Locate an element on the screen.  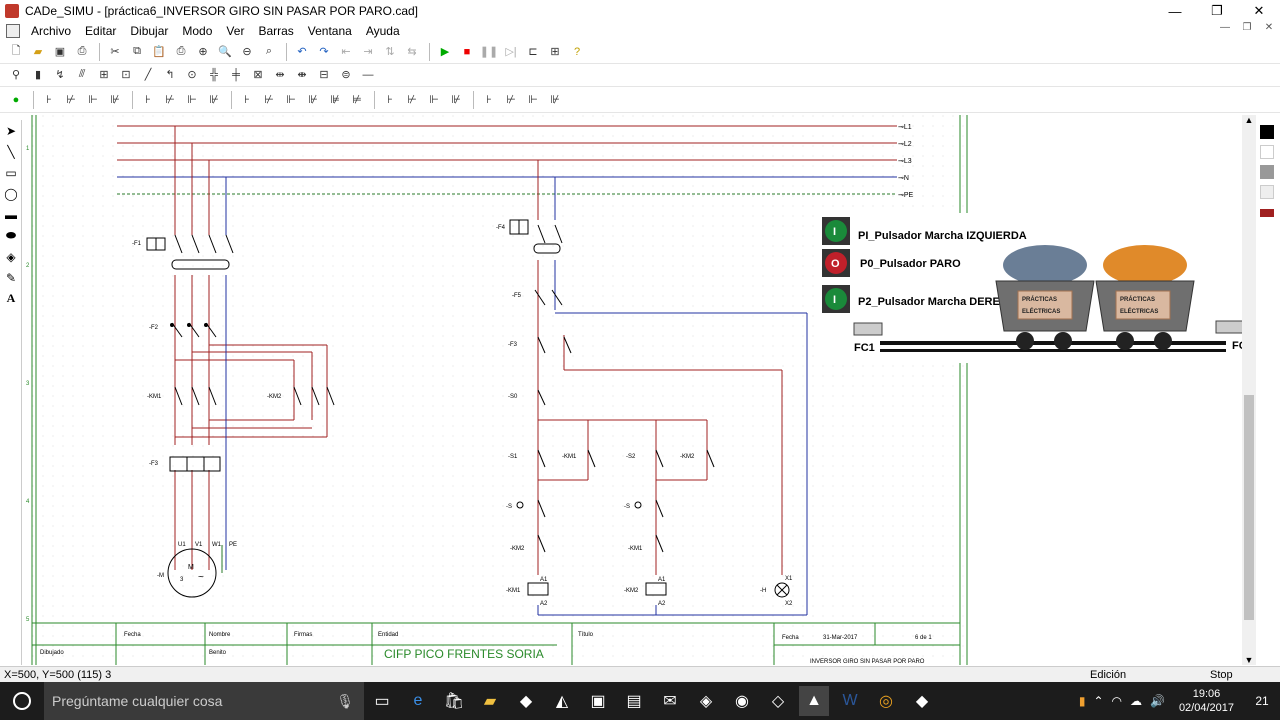
flip-icon: ⇅ is located at coordinates (390, 52).